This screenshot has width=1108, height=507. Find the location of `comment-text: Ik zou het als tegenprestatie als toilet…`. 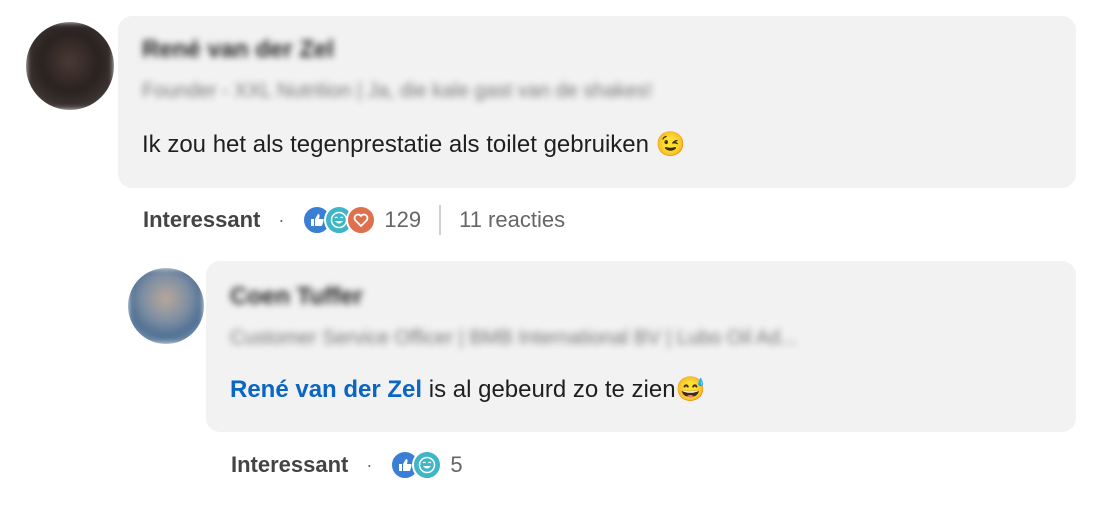

comment-text: Ik zou het als tegenprestatie als toilet… is located at coordinates (414, 144).